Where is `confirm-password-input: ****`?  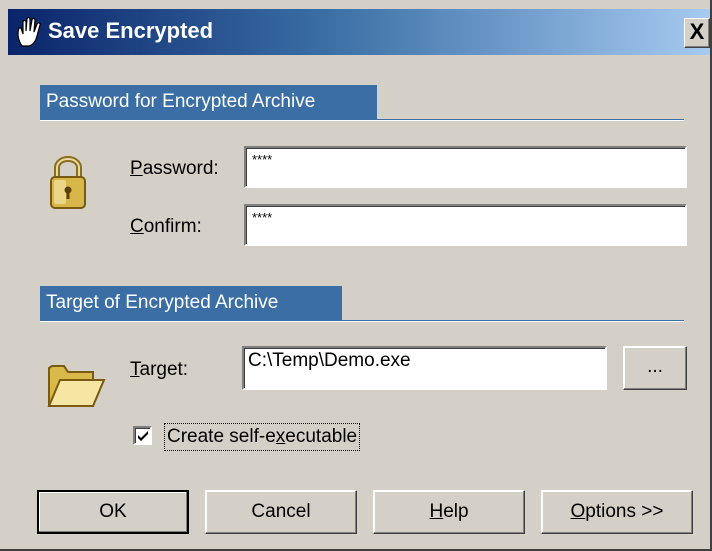 confirm-password-input: **** is located at coordinates (465, 225).